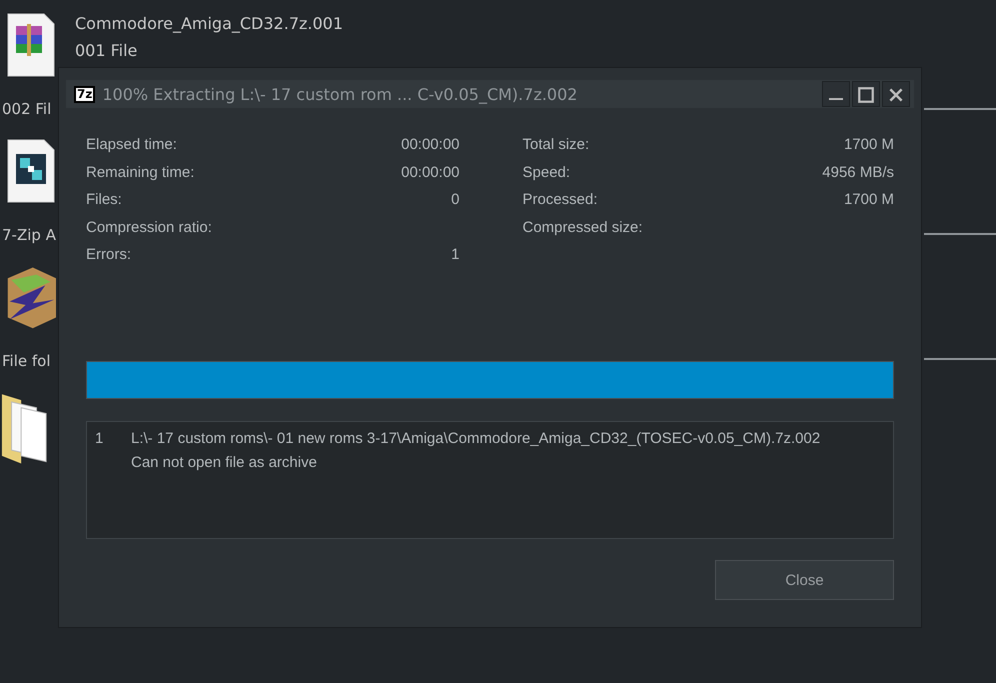  What do you see at coordinates (31, 45) in the screenshot?
I see `archive-books-icon` at bounding box center [31, 45].